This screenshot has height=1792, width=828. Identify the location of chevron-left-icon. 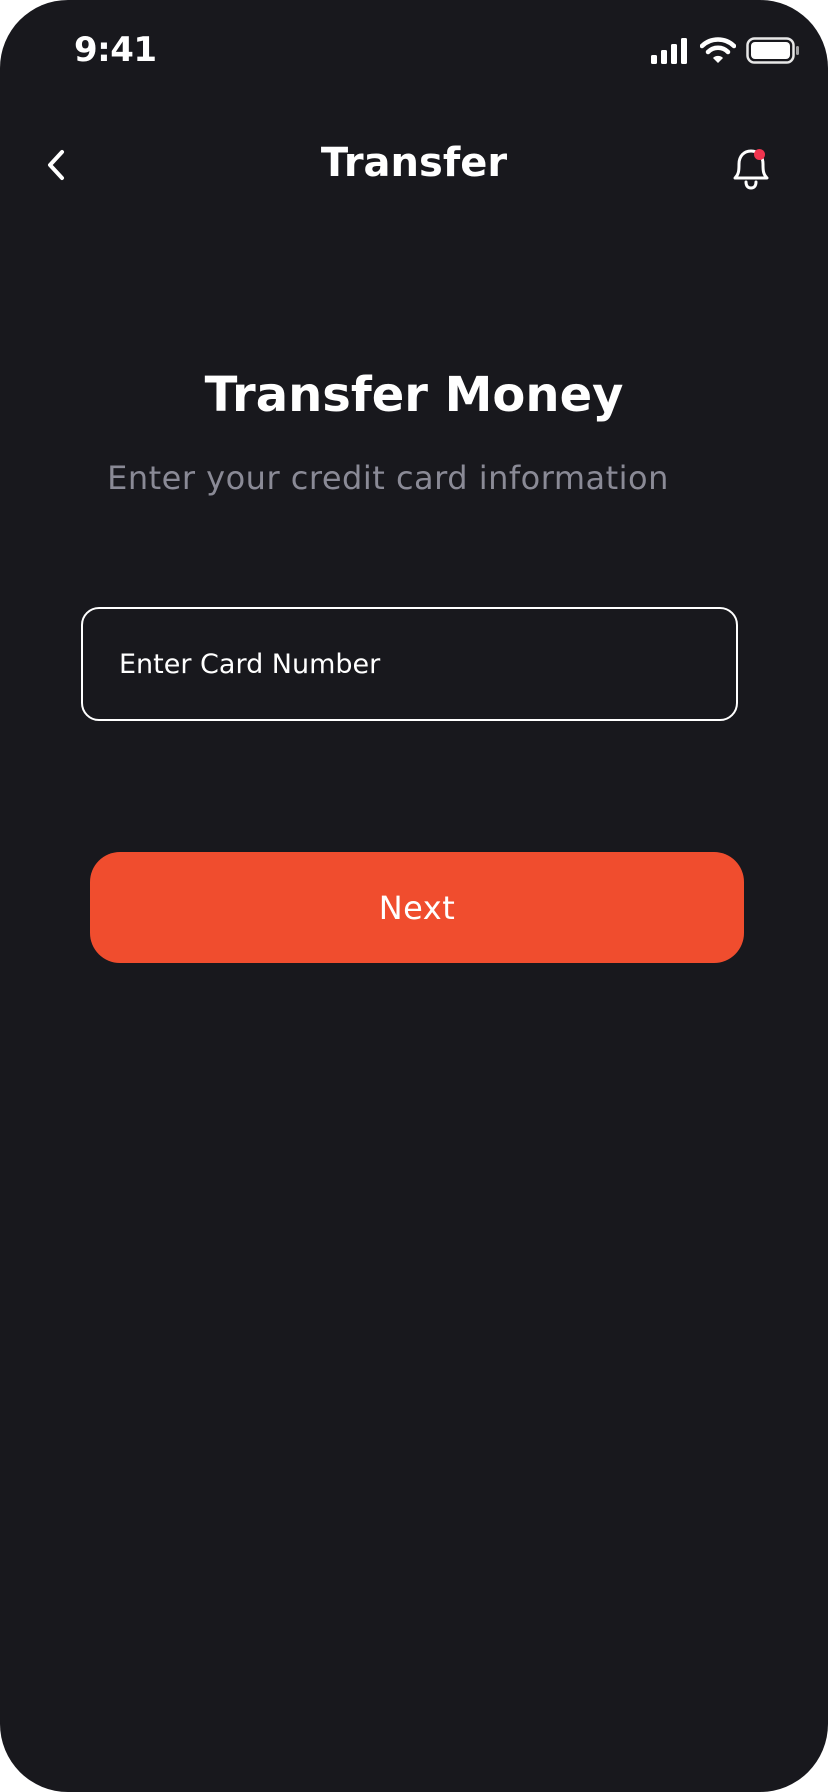
(56, 165).